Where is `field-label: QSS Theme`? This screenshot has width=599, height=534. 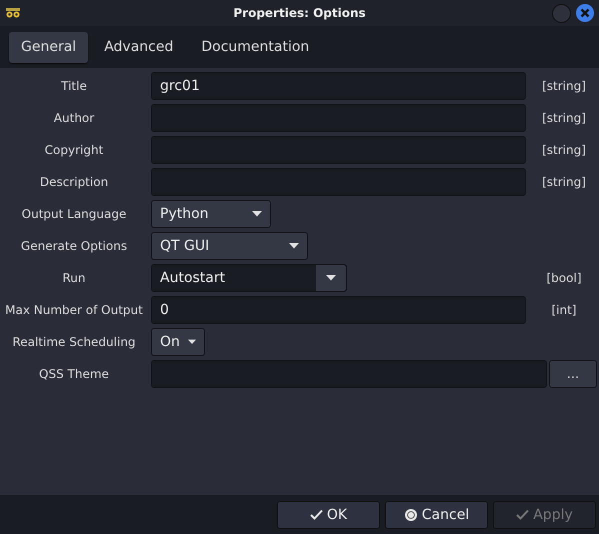 field-label: QSS Theme is located at coordinates (74, 374).